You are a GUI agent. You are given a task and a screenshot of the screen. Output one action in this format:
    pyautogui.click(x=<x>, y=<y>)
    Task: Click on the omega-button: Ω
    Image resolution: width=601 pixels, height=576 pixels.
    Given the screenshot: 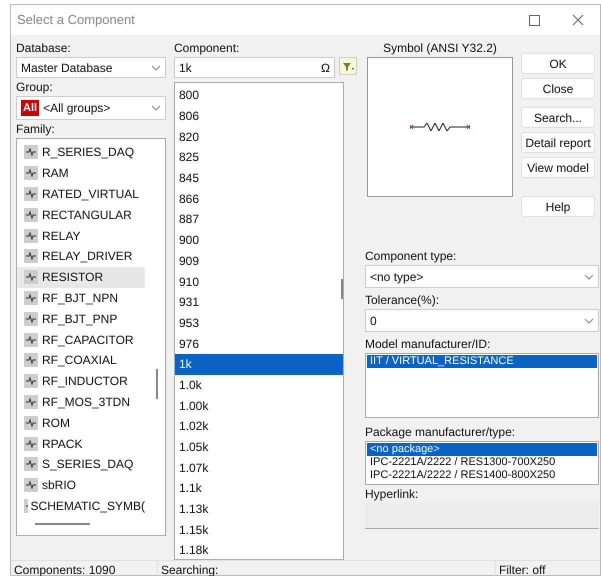 What is the action you would take?
    pyautogui.click(x=325, y=67)
    